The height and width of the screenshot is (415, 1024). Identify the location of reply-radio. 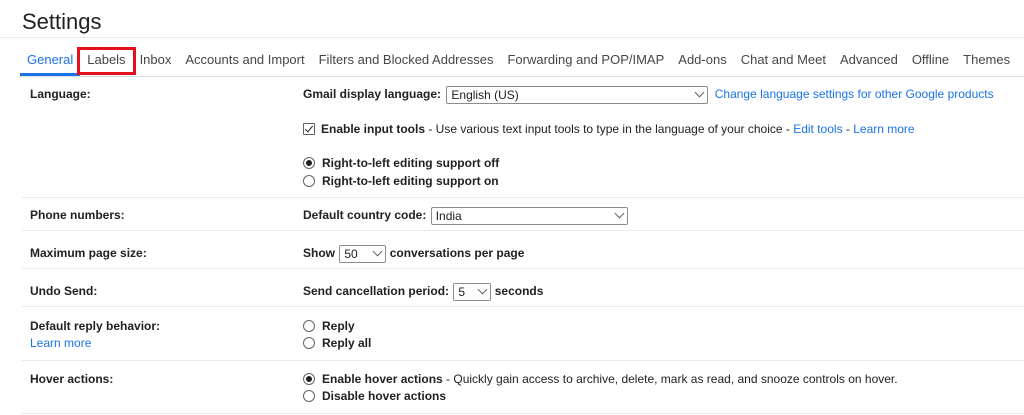
(309, 325).